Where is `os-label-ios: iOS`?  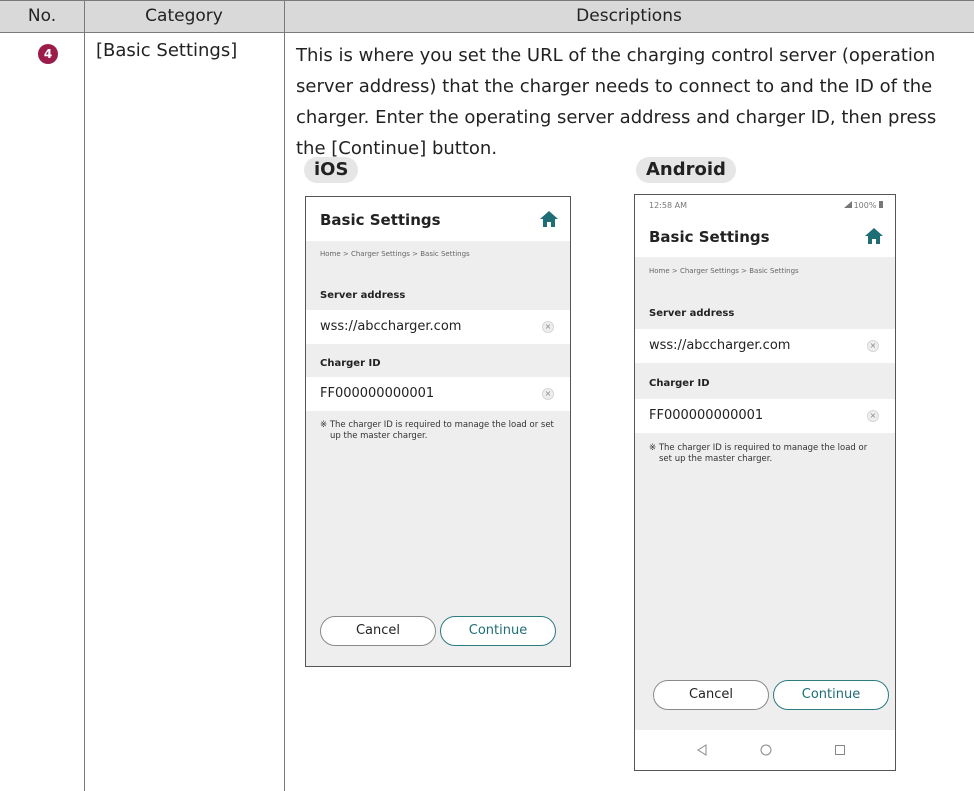
os-label-ios: iOS is located at coordinates (331, 170).